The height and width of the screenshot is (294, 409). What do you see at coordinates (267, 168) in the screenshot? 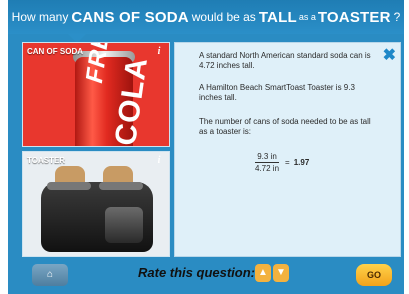
I see `denominator: 4.72 in` at bounding box center [267, 168].